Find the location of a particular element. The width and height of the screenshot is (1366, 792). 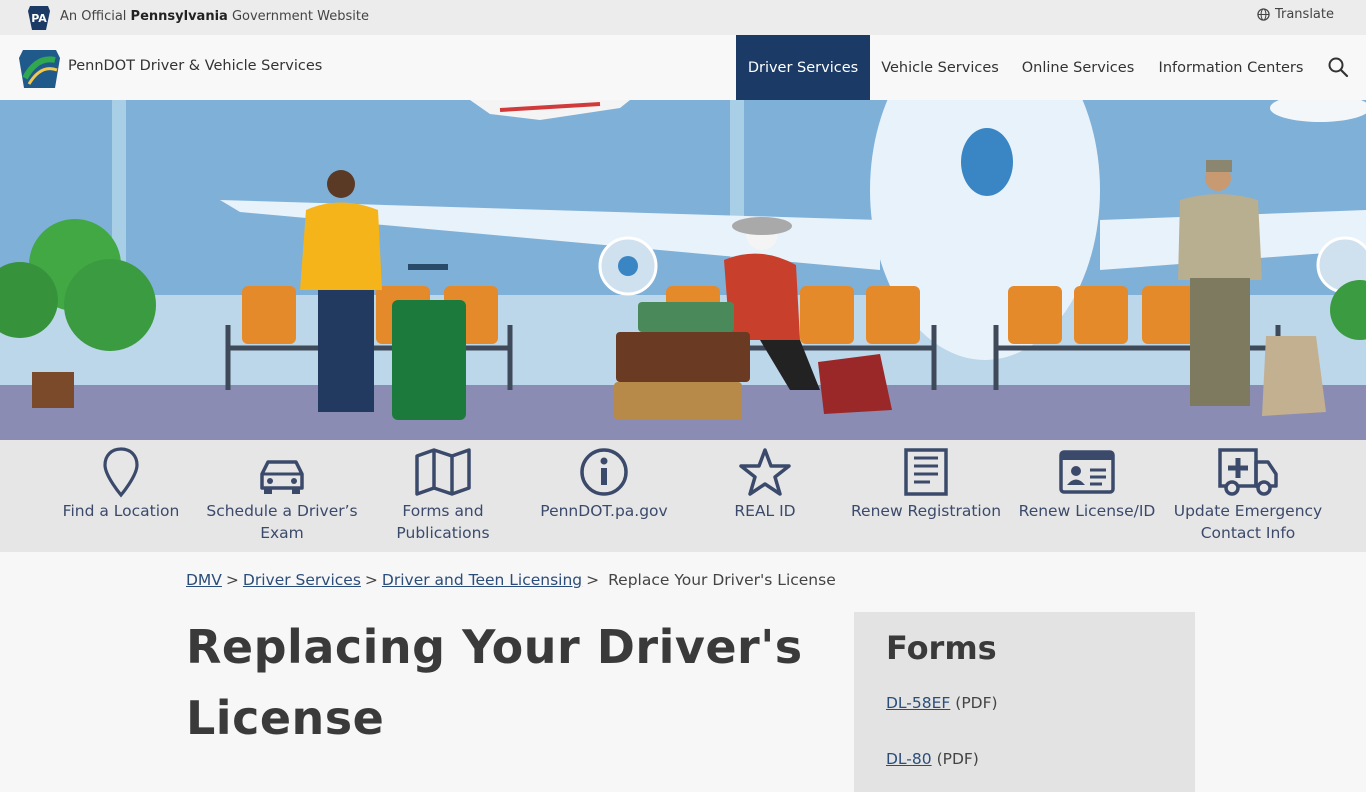

quick-link-label: Renew Registration is located at coordinates (926, 511).